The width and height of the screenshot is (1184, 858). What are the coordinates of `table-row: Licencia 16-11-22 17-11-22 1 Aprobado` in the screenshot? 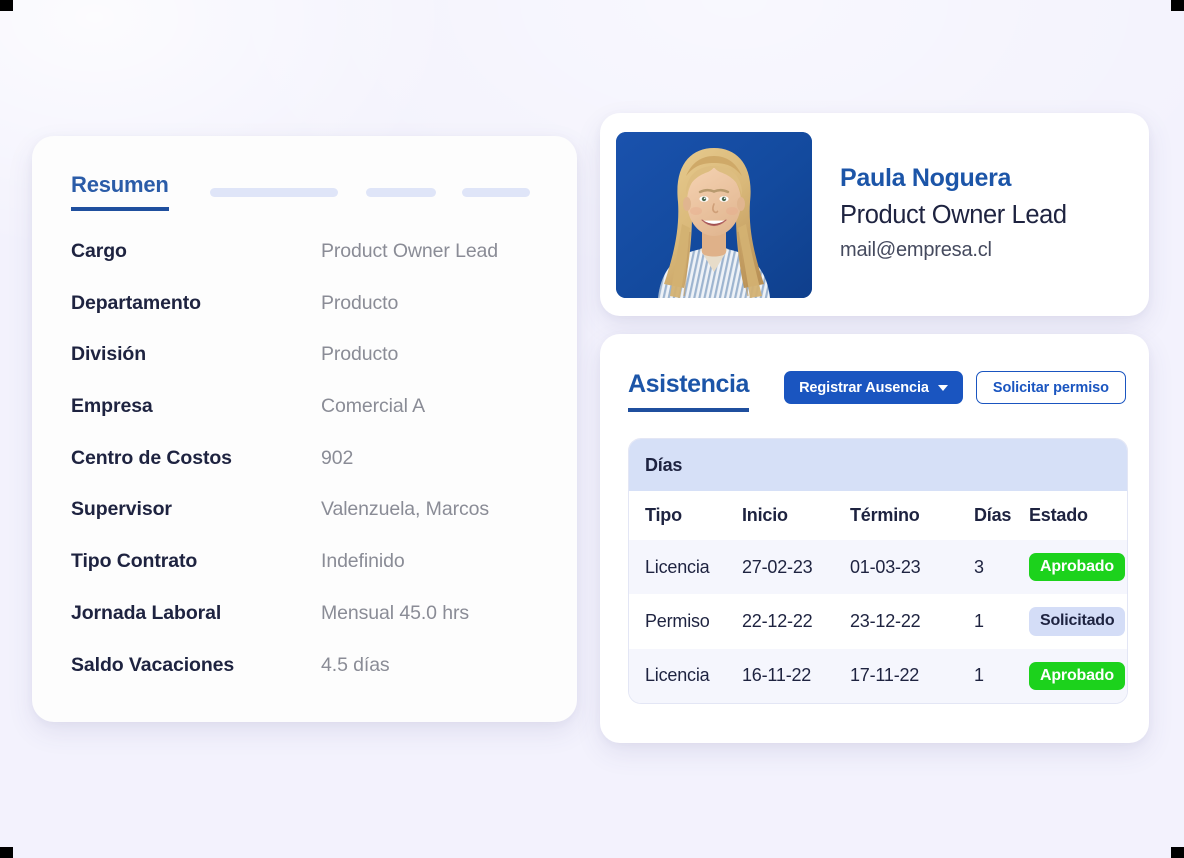 It's located at (878, 676).